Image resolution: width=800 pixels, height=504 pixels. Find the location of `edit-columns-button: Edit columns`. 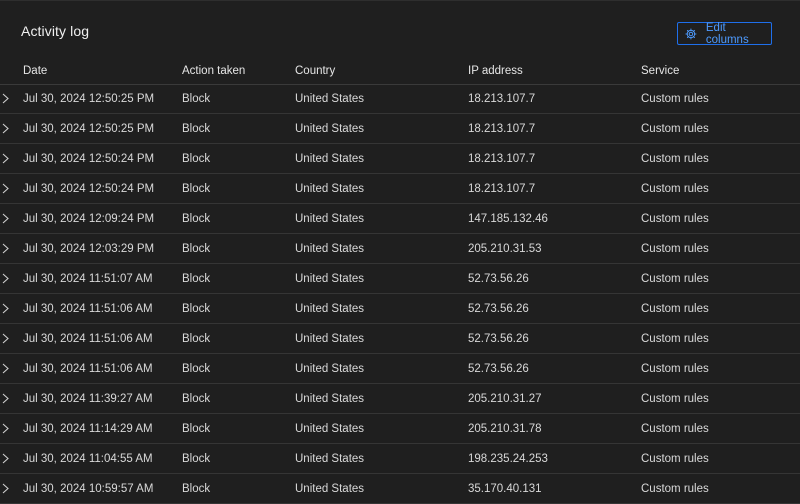

edit-columns-button: Edit columns is located at coordinates (724, 33).